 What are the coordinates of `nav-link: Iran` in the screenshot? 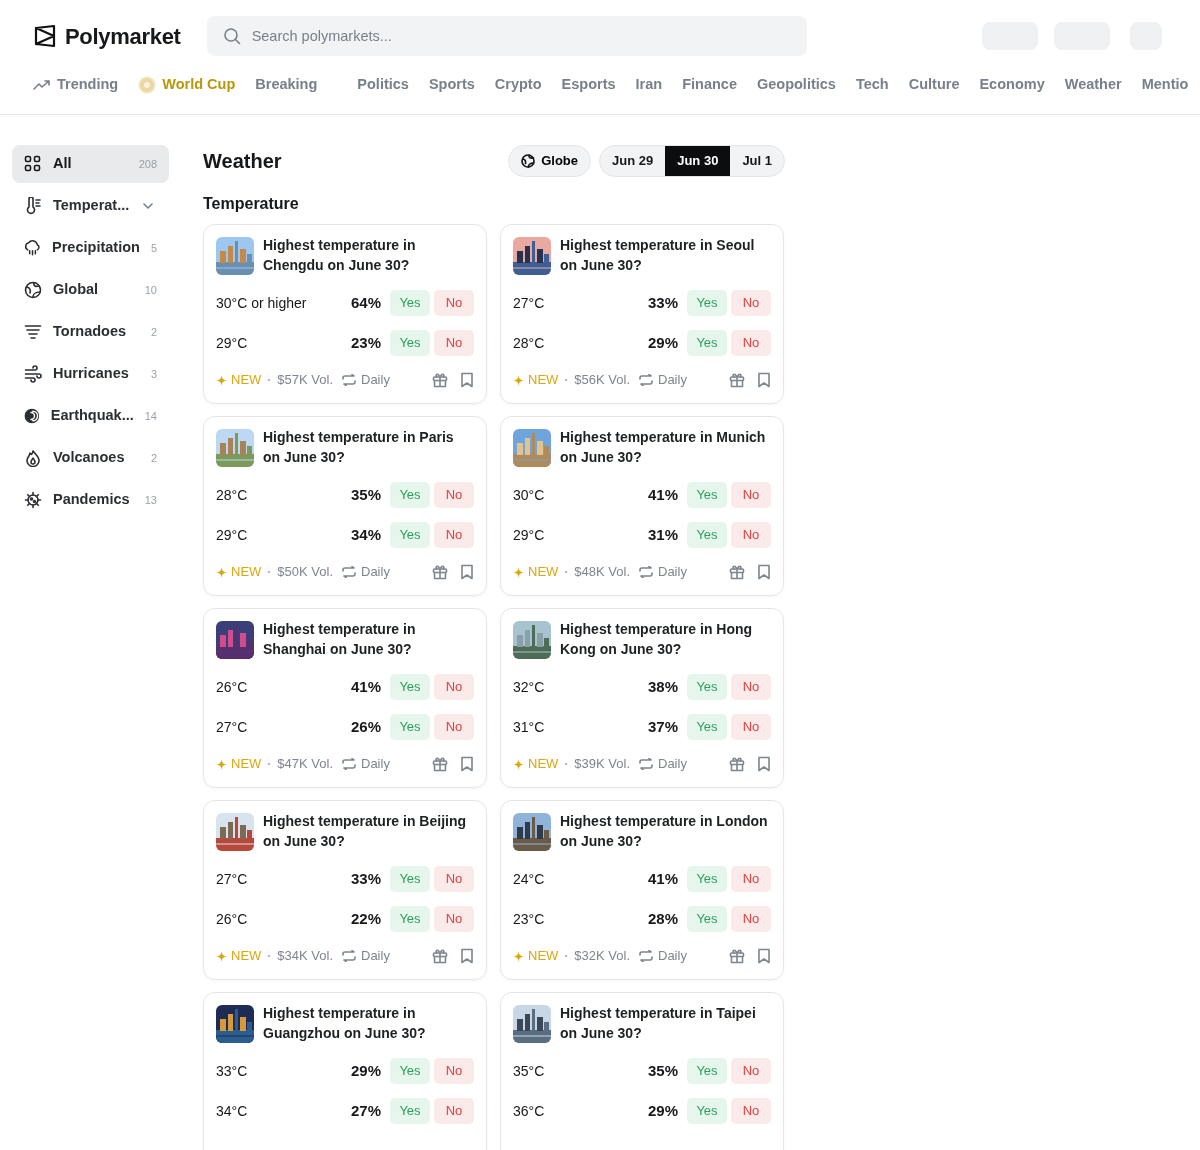 It's located at (649, 85).